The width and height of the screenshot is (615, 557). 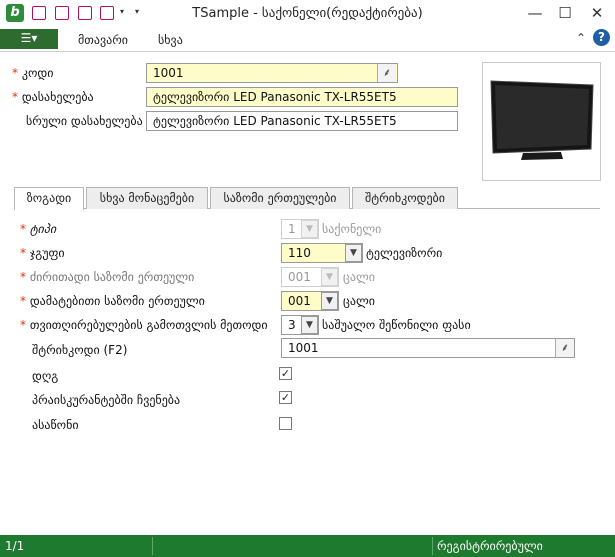 I want to click on code-label: * კოდი, so click(x=33, y=73).